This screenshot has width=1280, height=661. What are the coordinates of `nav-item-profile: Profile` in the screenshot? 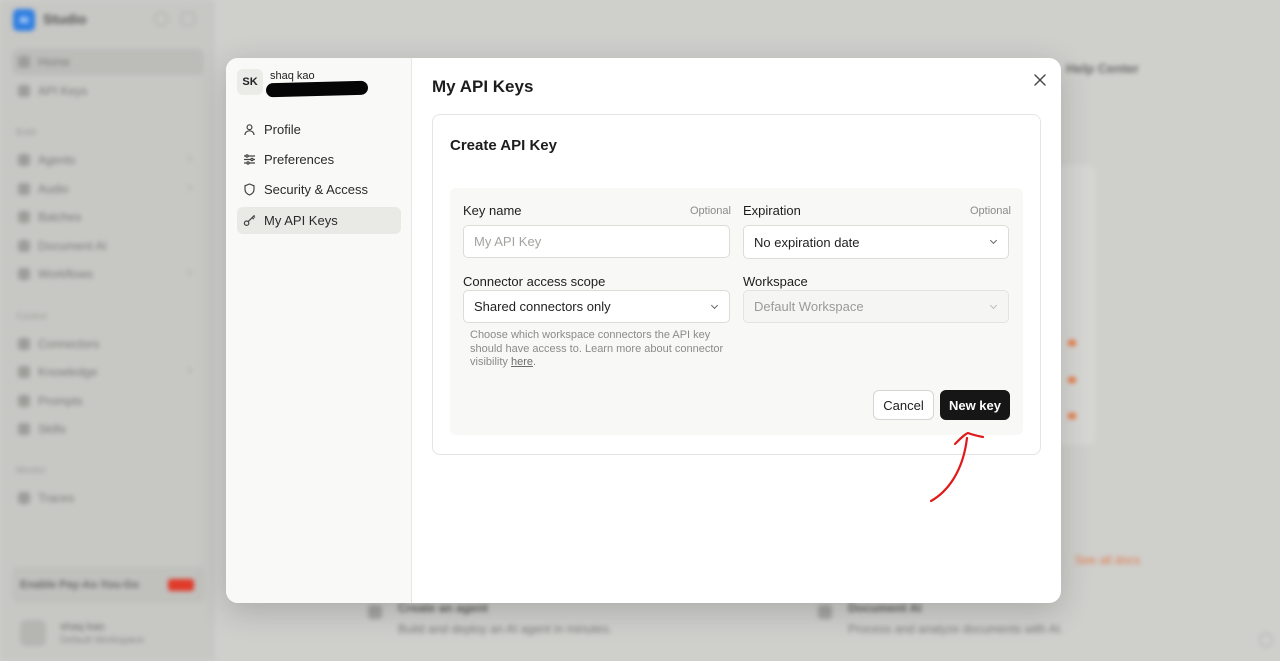 It's located at (319, 129).